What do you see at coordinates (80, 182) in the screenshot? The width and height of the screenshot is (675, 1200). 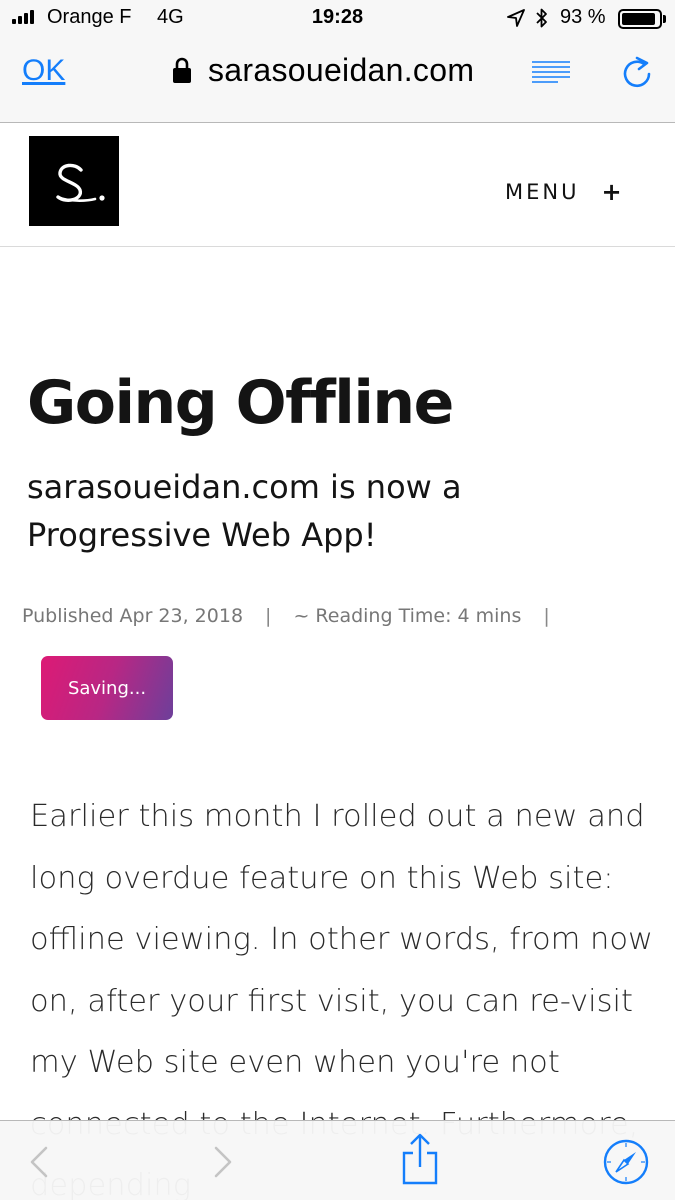 I see `signature-logo-icon` at bounding box center [80, 182].